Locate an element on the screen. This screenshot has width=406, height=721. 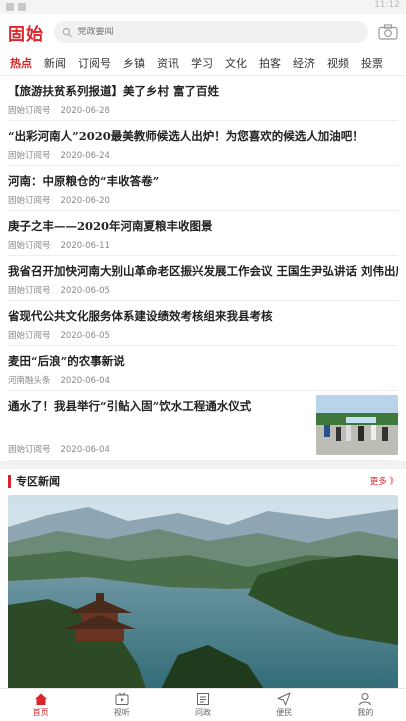
news-date: 2020-06-20 is located at coordinates (85, 201).